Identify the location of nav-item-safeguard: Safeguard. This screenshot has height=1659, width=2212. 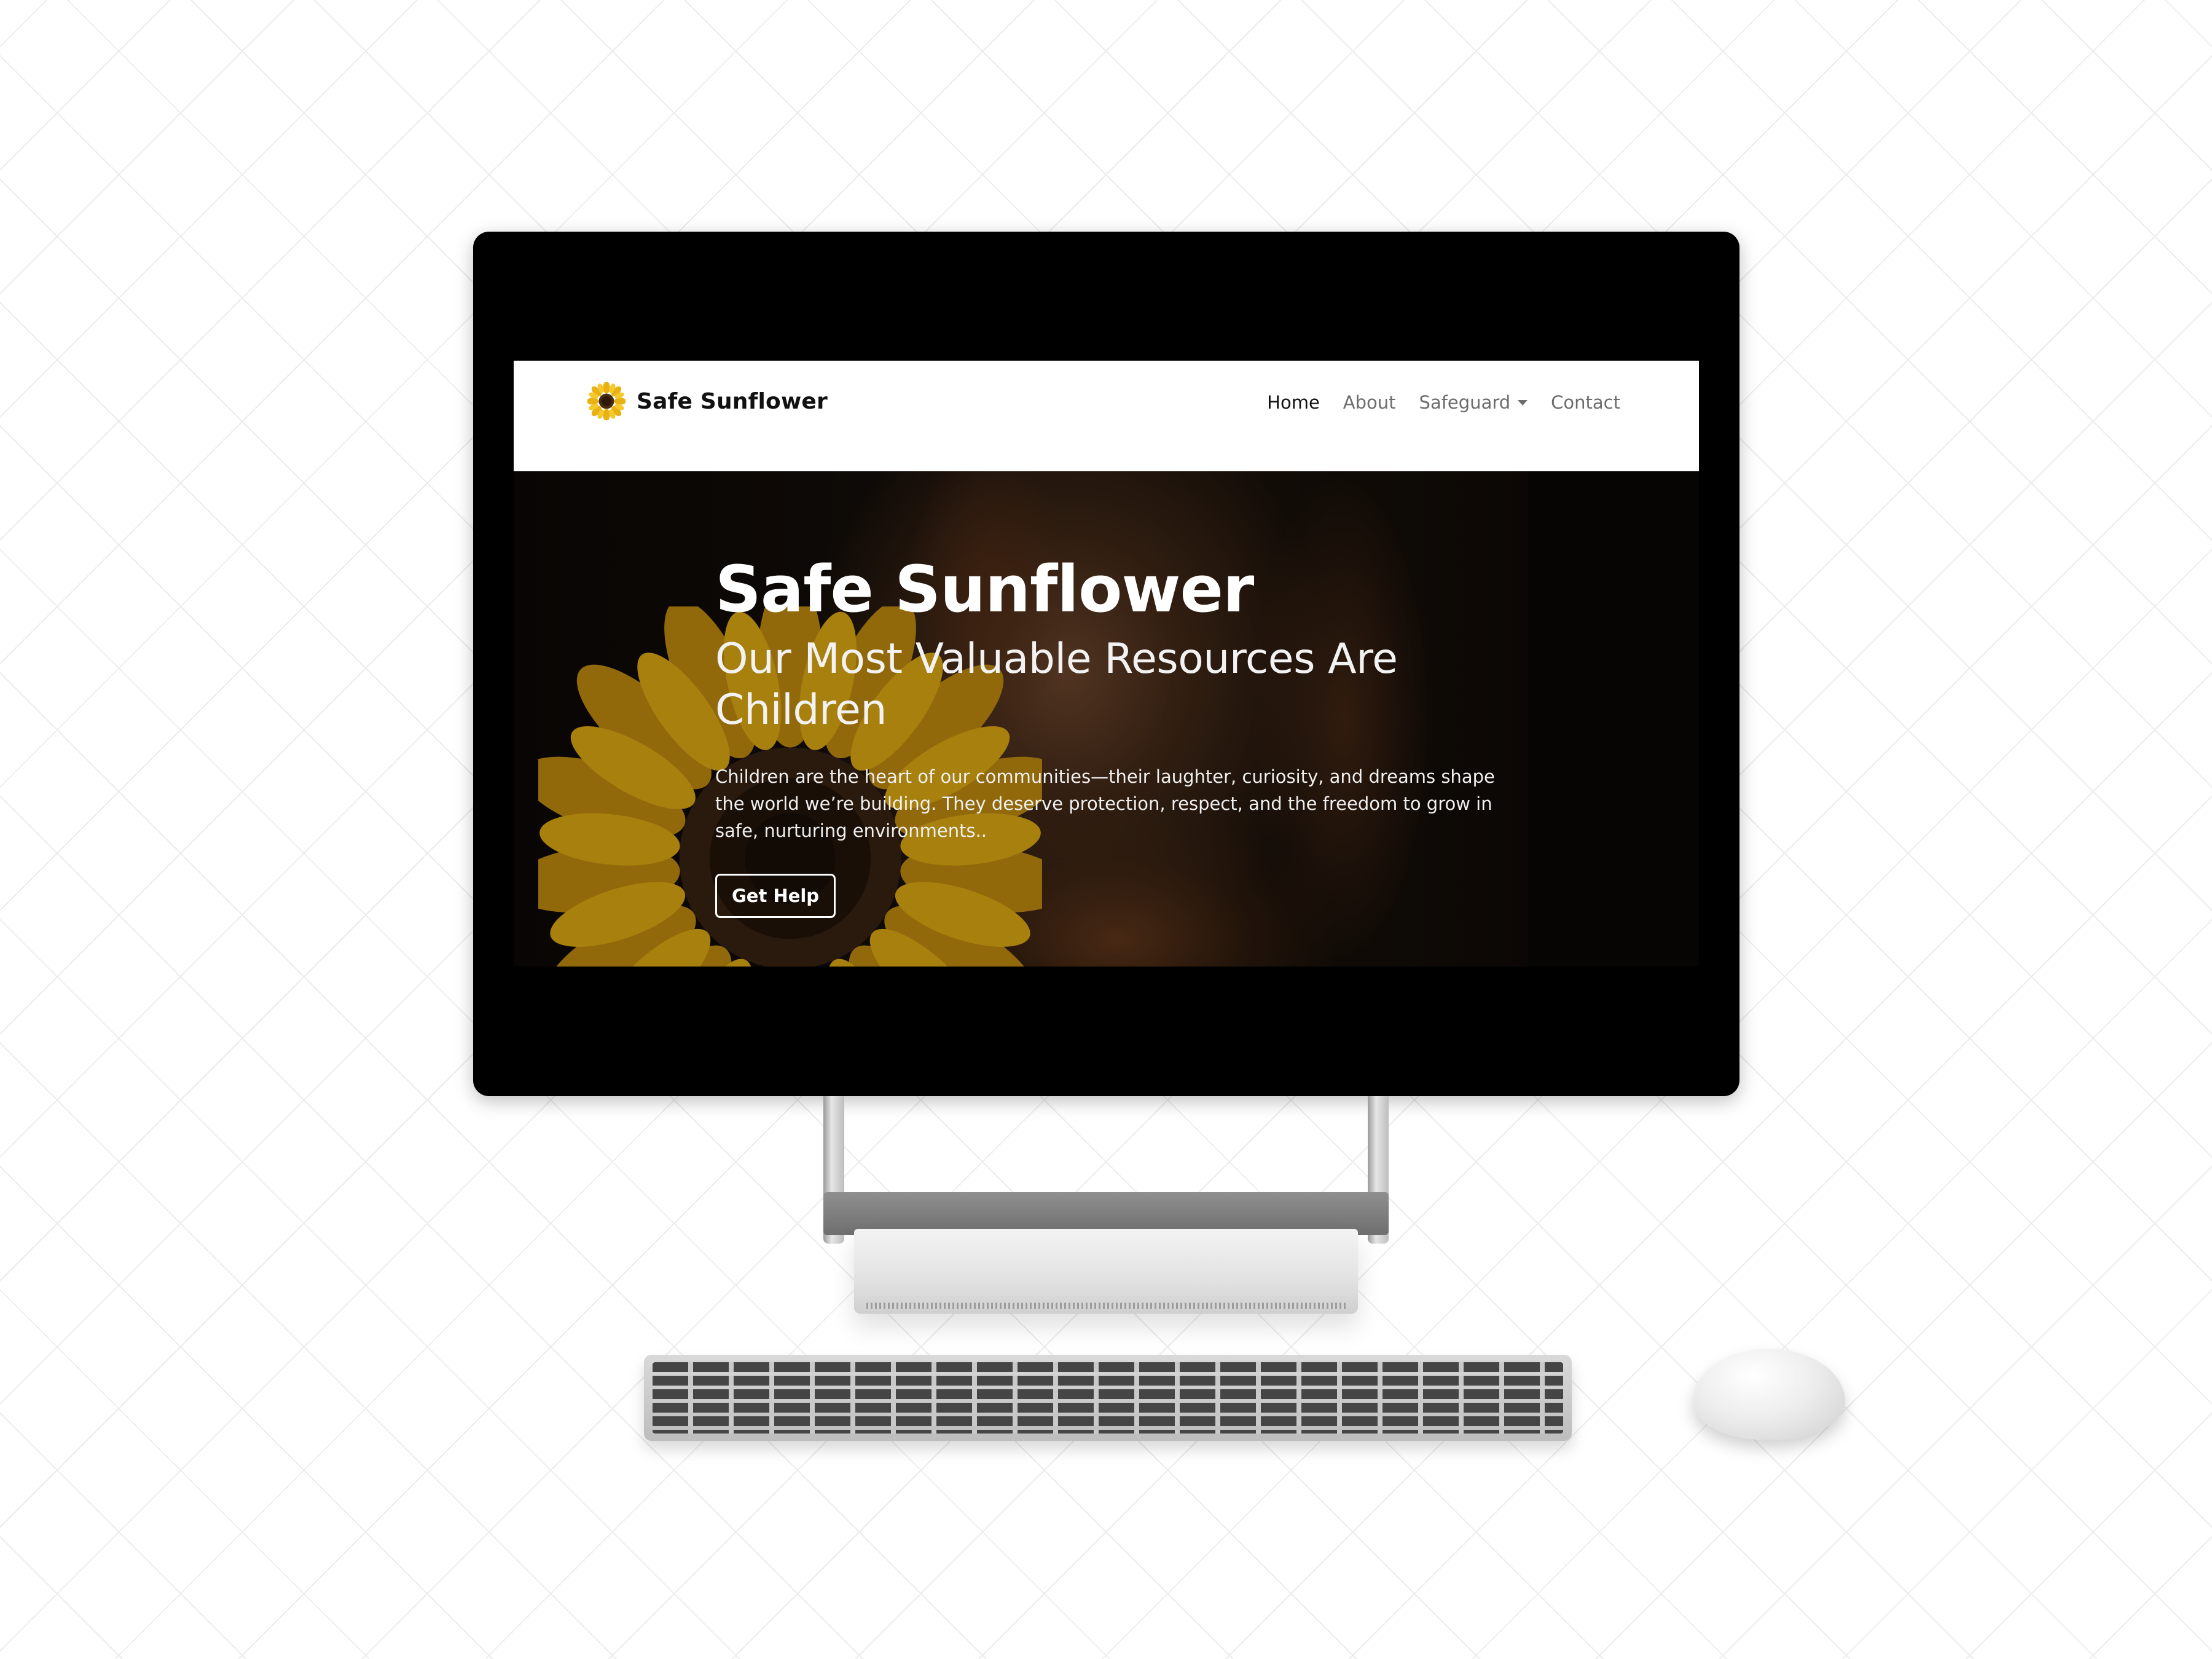
(1473, 402).